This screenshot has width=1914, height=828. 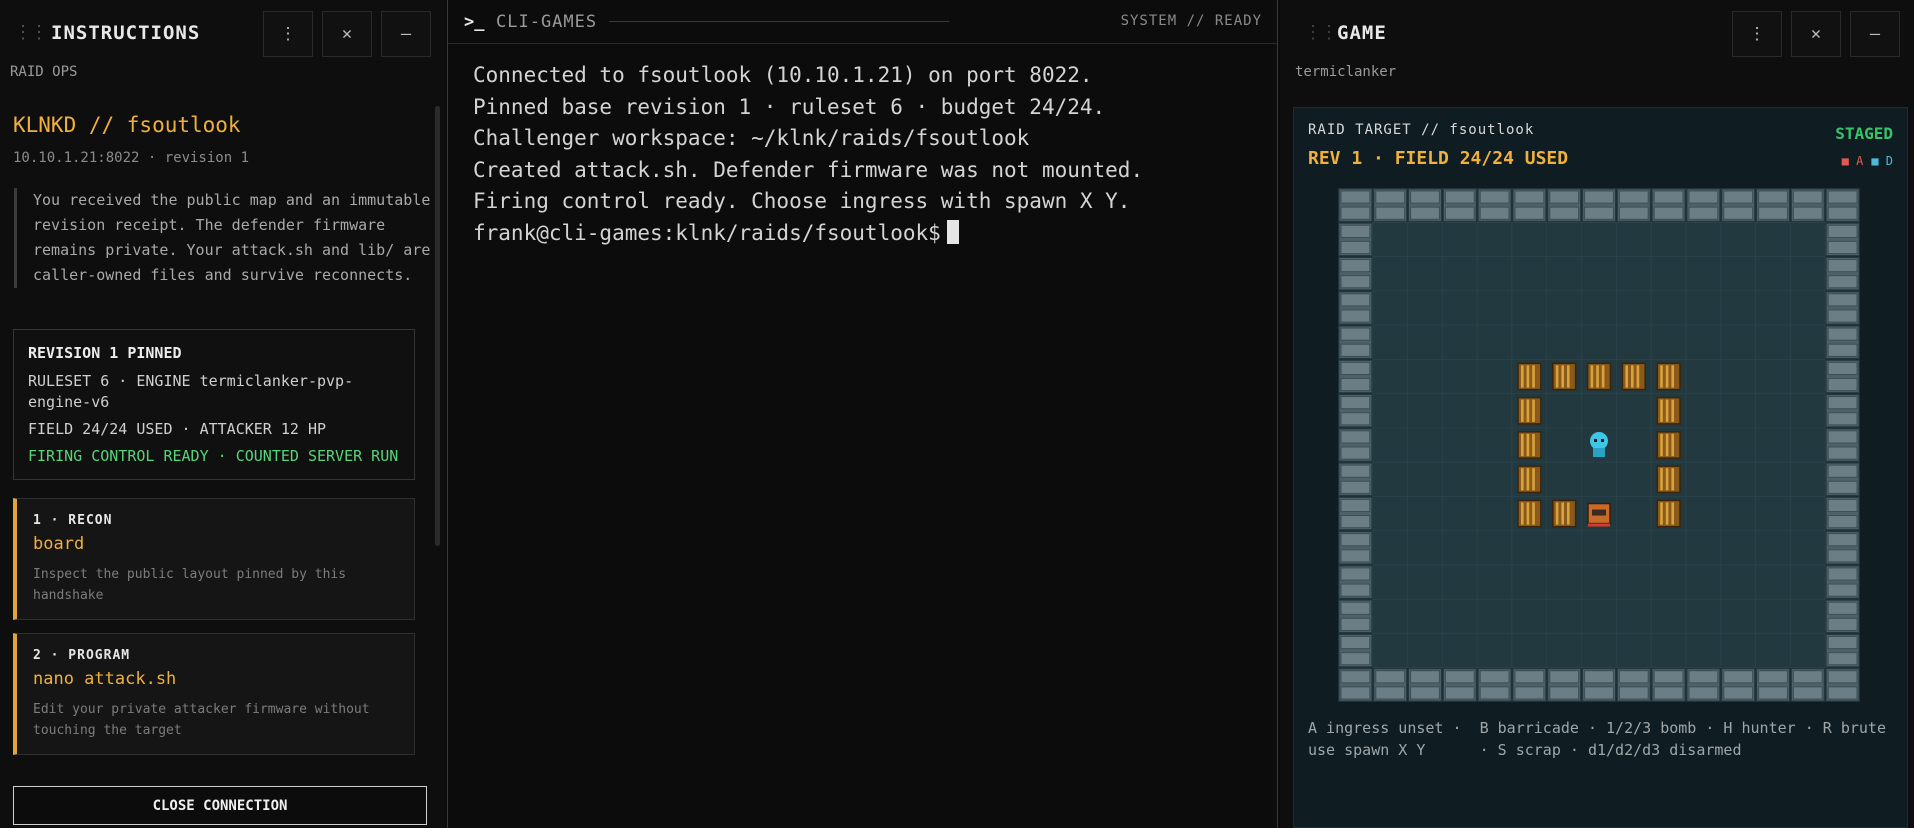 I want to click on terminal-prompt-line: frank@cli-games:klnk/raids/fsoutlook$, so click(x=808, y=234).